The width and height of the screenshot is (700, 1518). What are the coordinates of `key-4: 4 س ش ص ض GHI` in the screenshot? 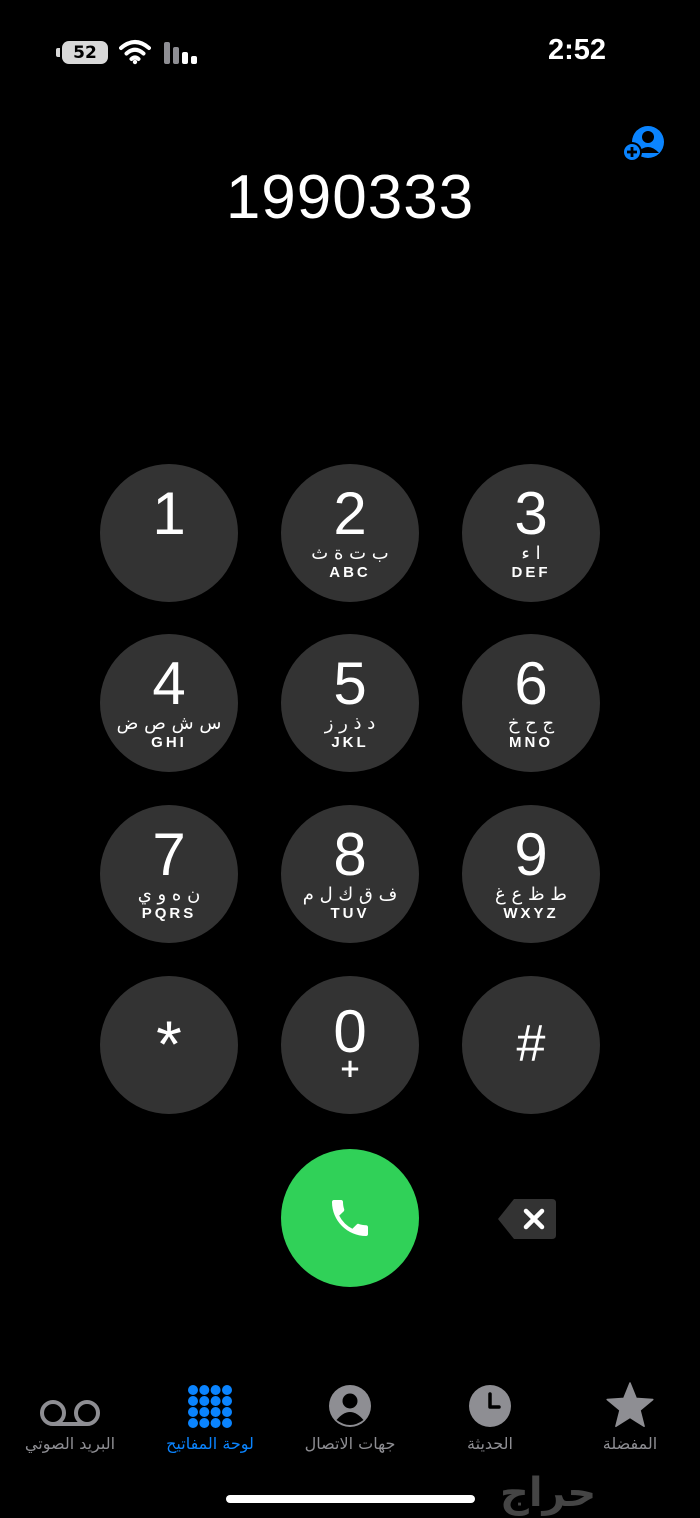 It's located at (169, 703).